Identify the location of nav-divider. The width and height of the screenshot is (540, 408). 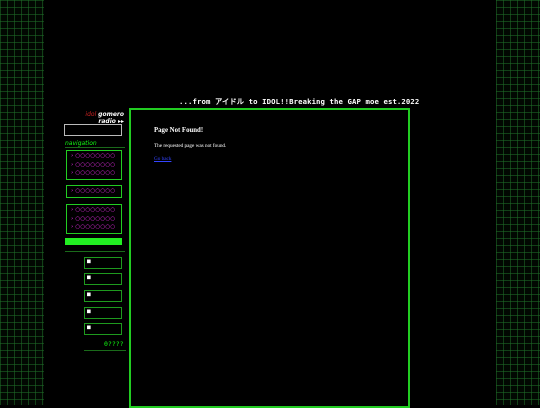
(95, 147).